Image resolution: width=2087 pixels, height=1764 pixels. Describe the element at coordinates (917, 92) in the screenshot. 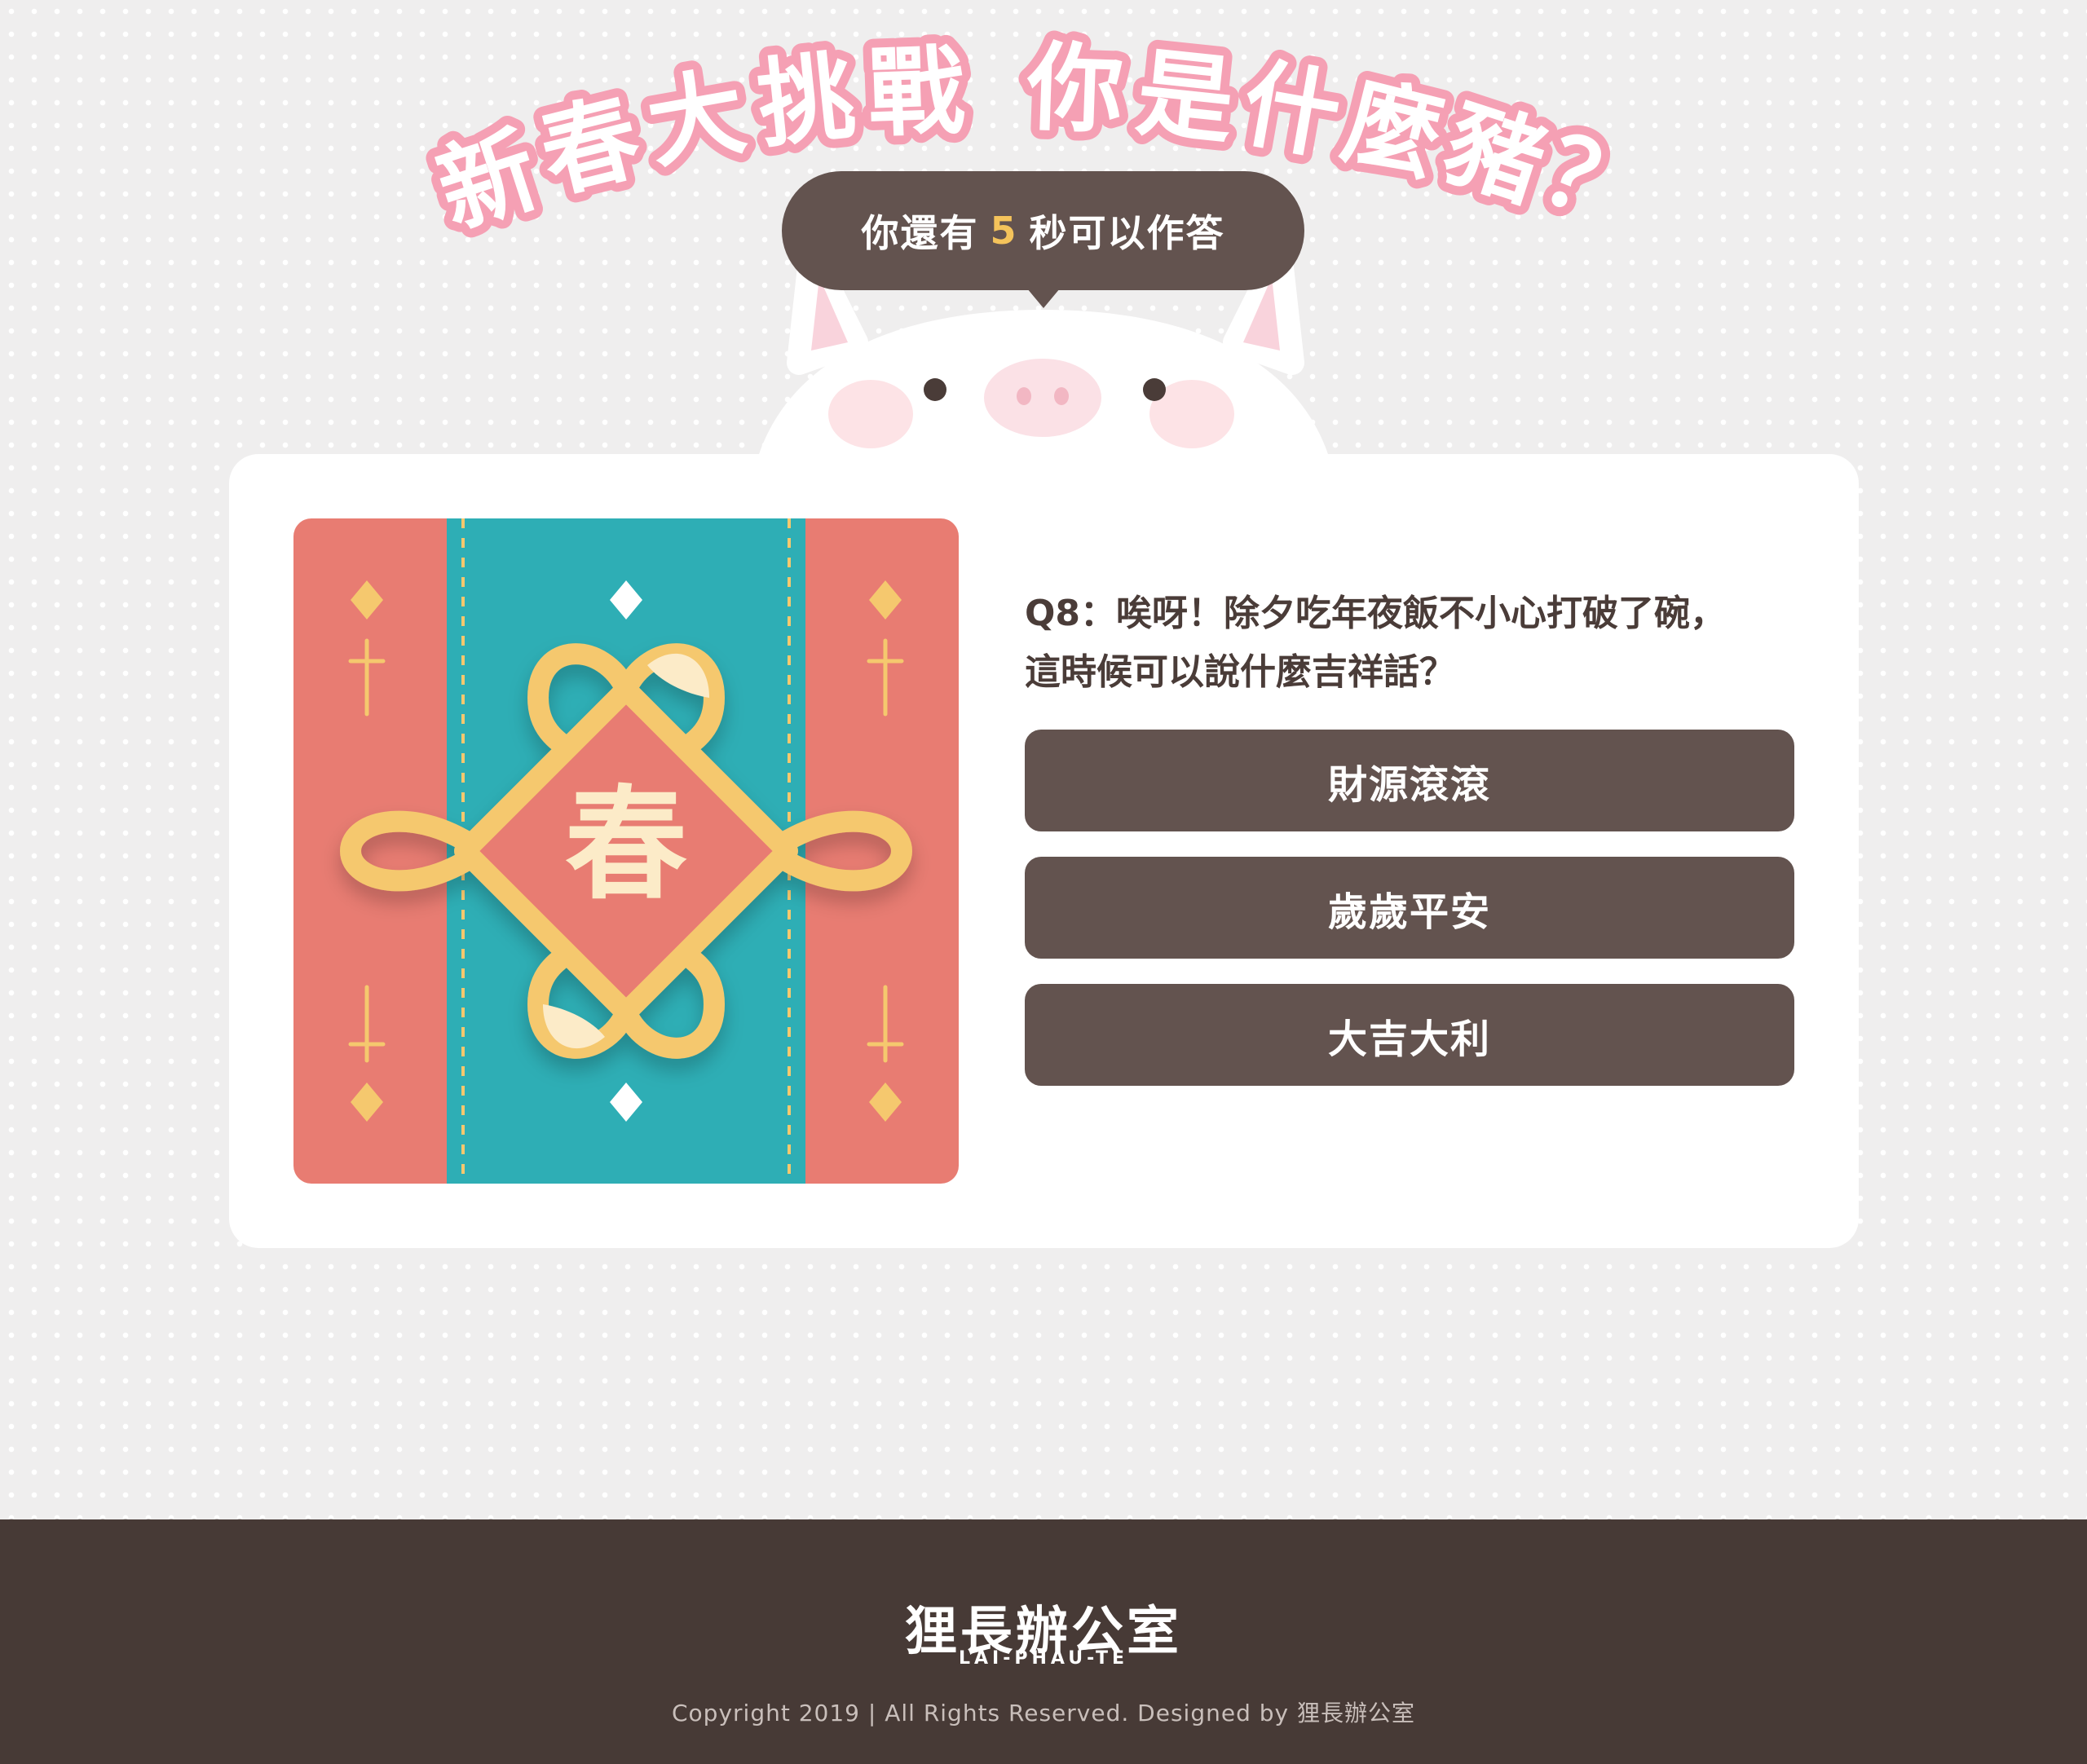

I see `title-char: 戰` at that location.